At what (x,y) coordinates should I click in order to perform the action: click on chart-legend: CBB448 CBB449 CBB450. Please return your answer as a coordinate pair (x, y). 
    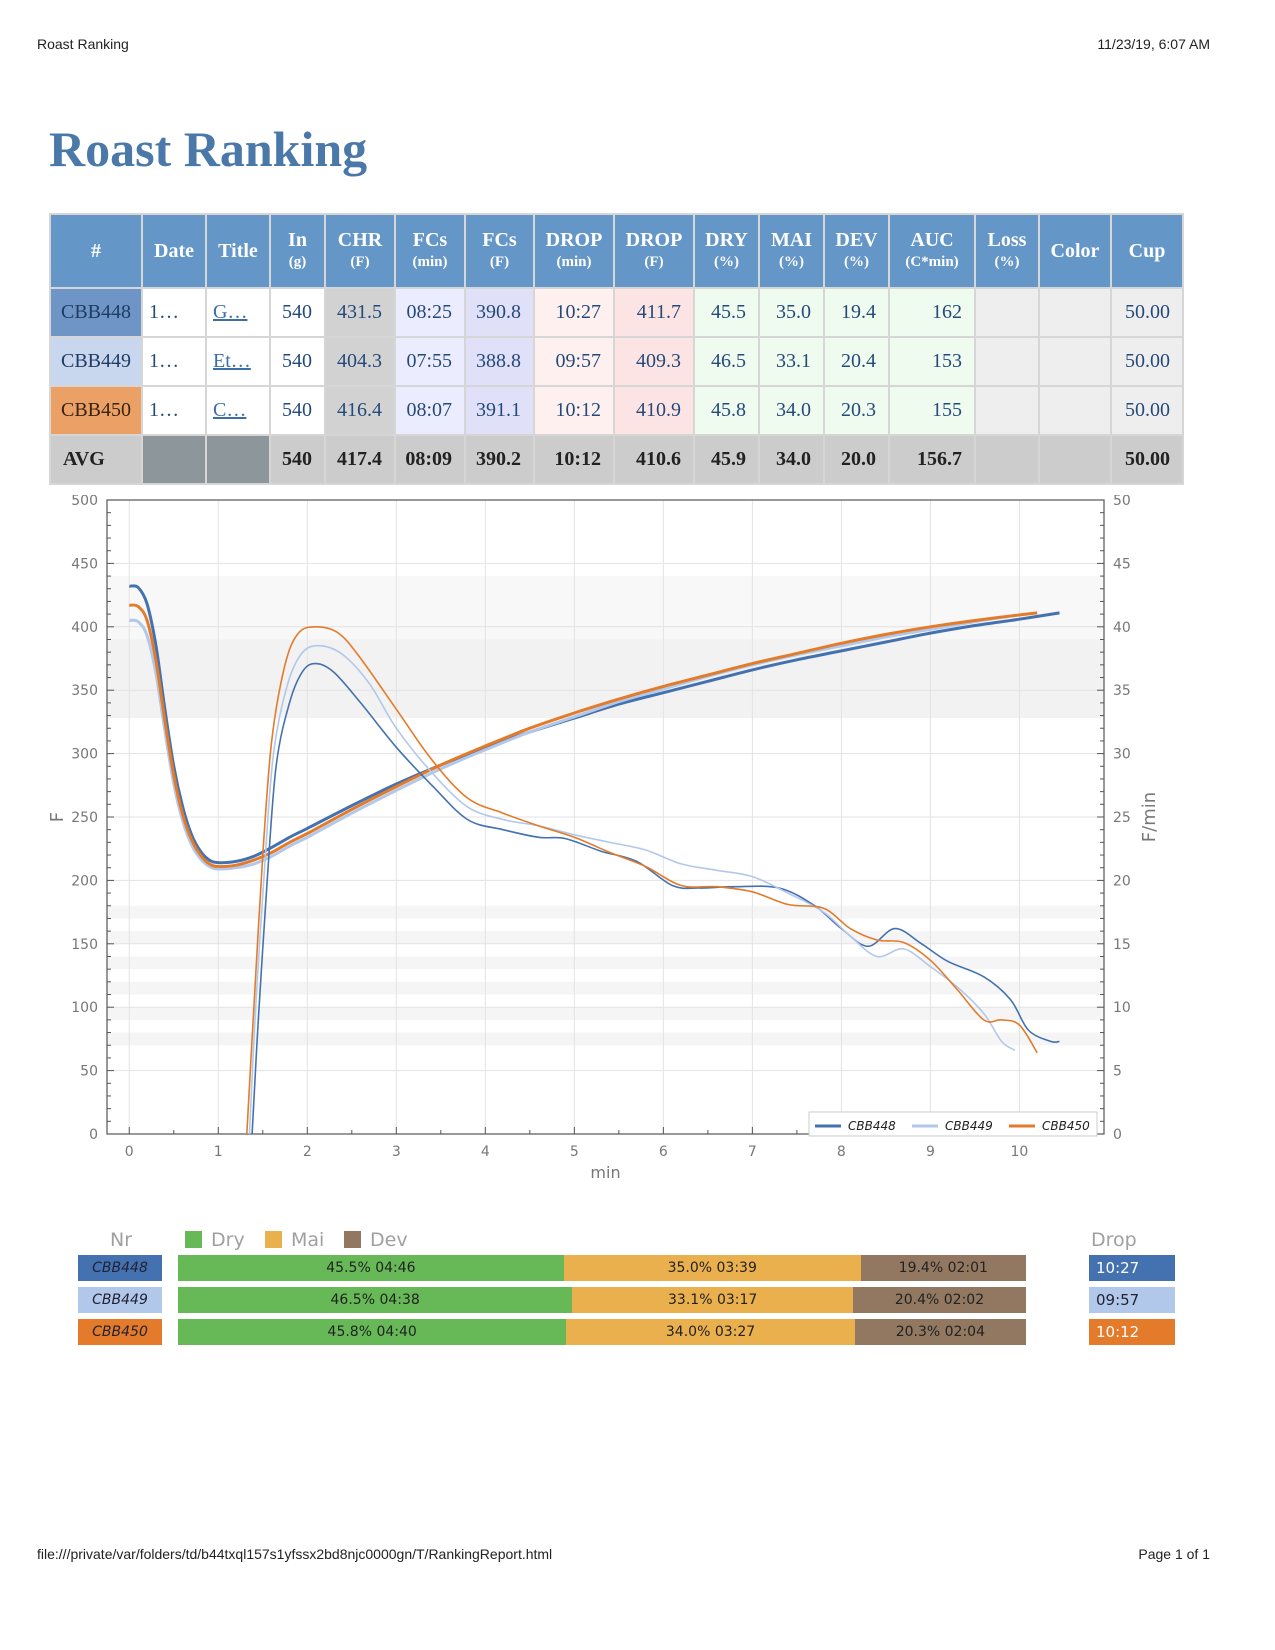
    Looking at the image, I should click on (953, 1124).